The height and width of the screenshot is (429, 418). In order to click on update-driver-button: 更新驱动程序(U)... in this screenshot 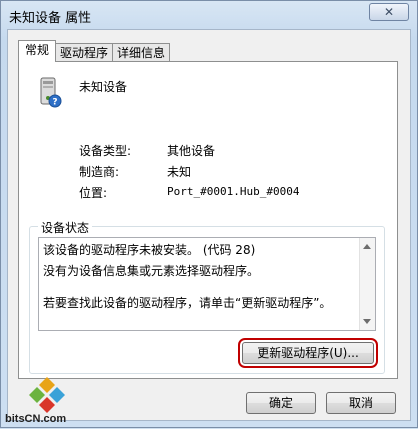, I will do `click(308, 353)`.